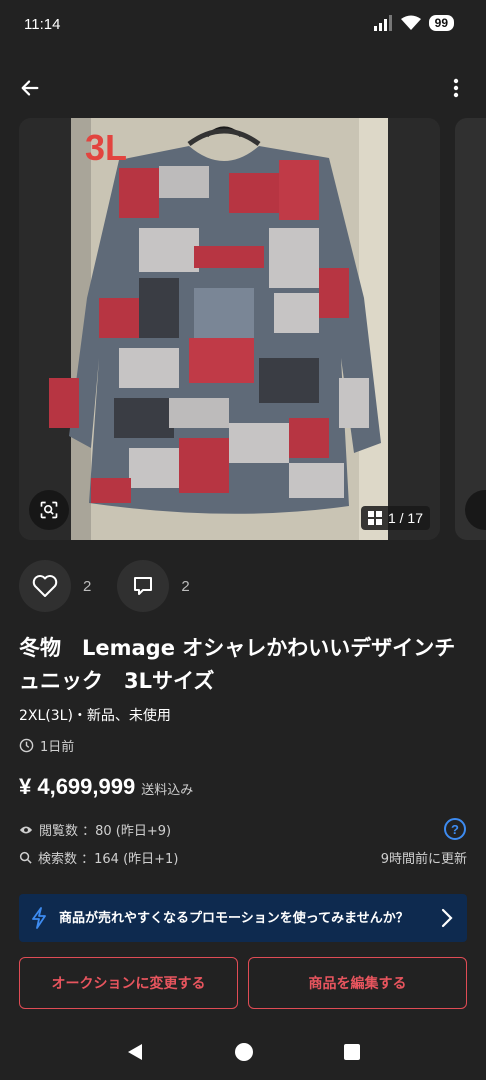 Image resolution: width=486 pixels, height=1080 pixels. I want to click on promo-icon-wrap, so click(39, 918).